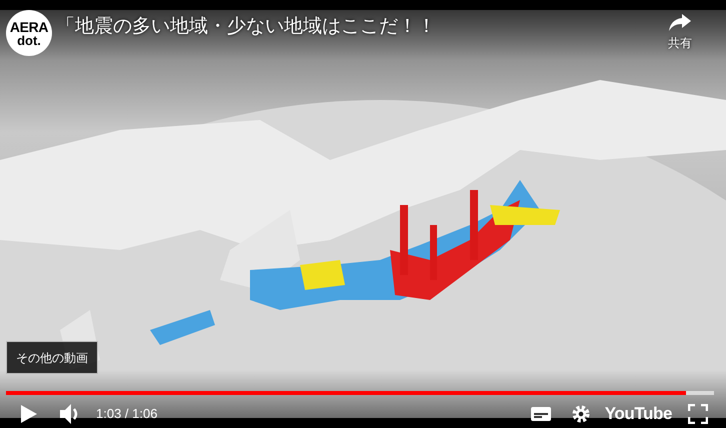 The height and width of the screenshot is (428, 726). Describe the element at coordinates (680, 23) in the screenshot. I see `share-icon` at that location.